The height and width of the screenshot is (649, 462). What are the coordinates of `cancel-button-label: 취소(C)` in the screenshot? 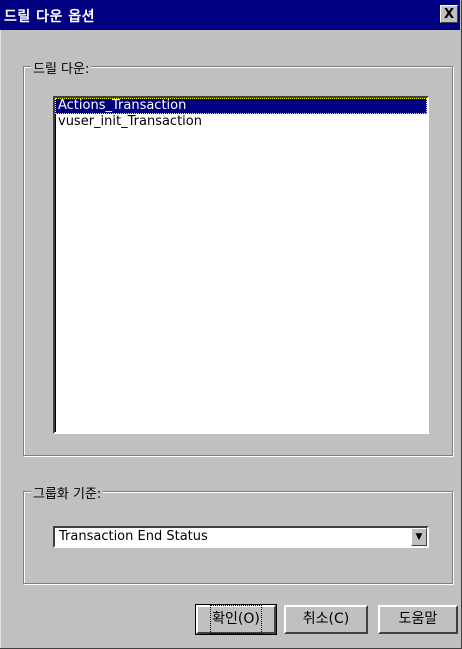 It's located at (326, 619).